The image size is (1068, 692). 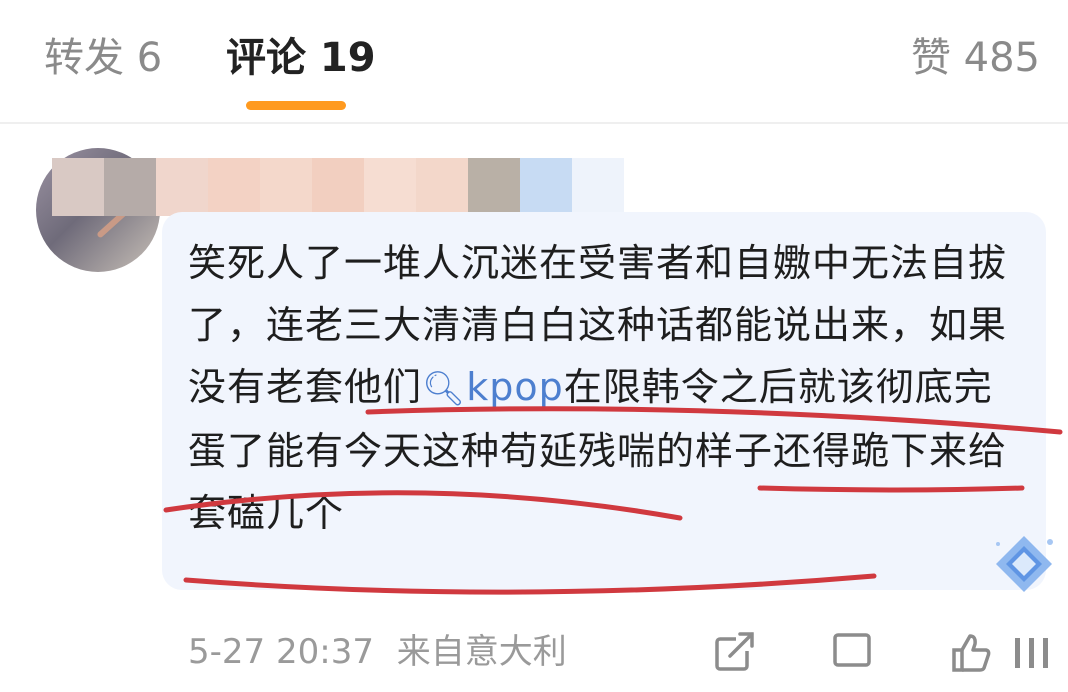 I want to click on topic-link: 🔍︎kpop, so click(x=493, y=387).